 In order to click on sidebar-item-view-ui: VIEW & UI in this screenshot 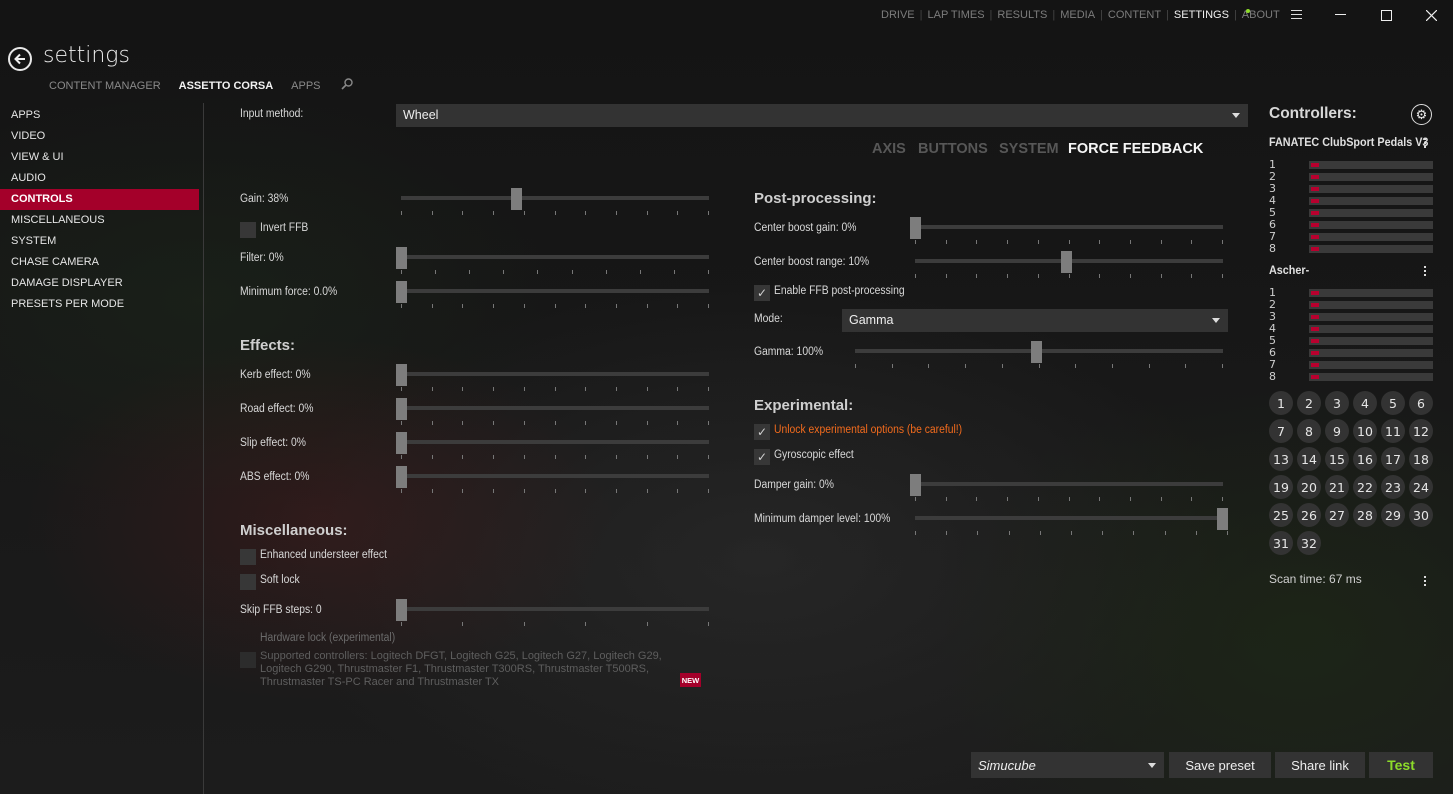, I will do `click(99, 157)`.